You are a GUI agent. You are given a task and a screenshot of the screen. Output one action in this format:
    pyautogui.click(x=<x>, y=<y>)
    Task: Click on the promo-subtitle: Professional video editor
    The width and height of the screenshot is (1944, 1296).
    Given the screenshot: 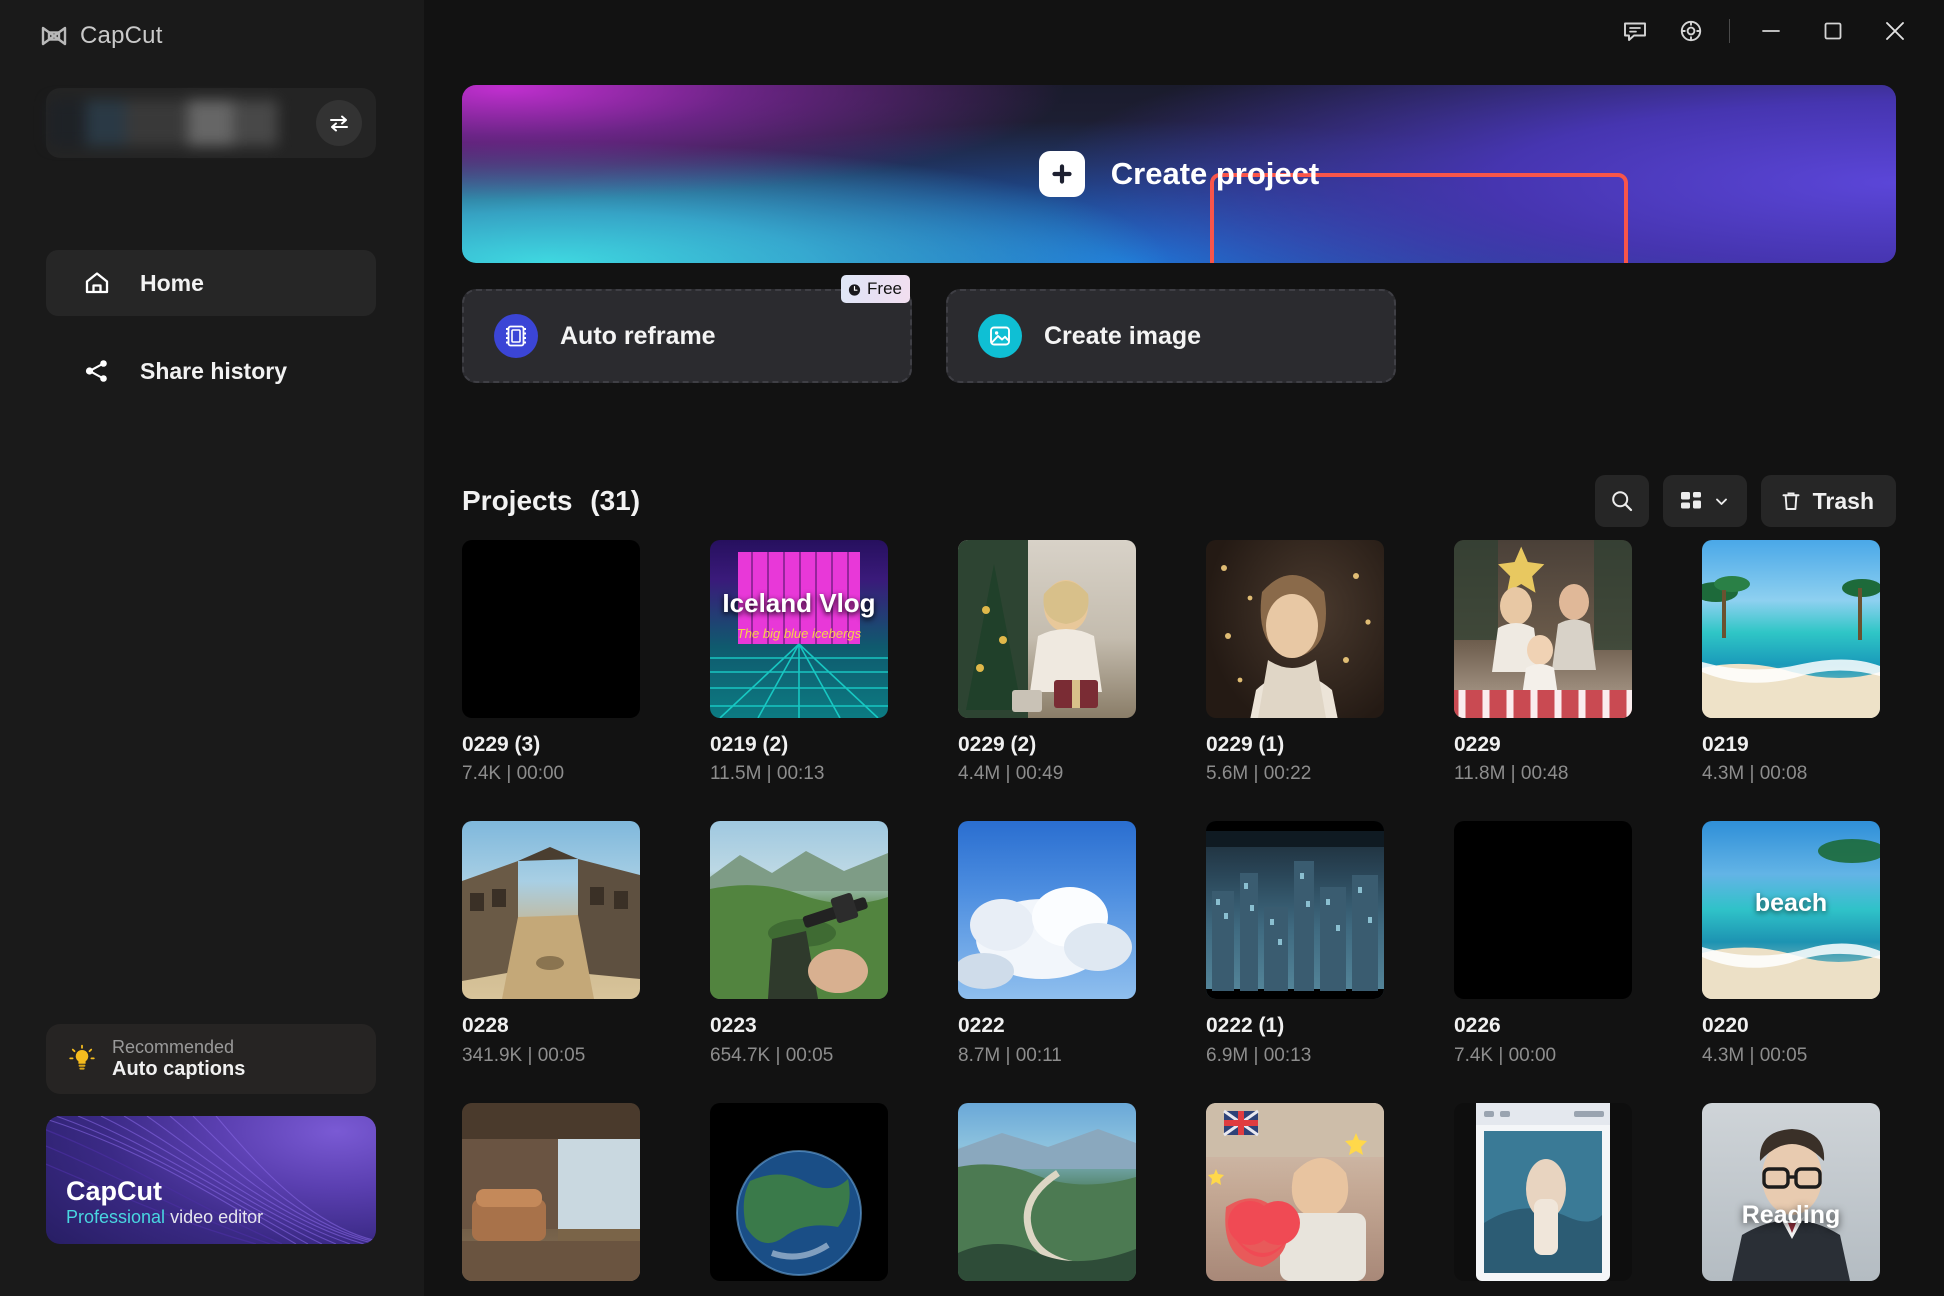 What is the action you would take?
    pyautogui.click(x=164, y=1217)
    